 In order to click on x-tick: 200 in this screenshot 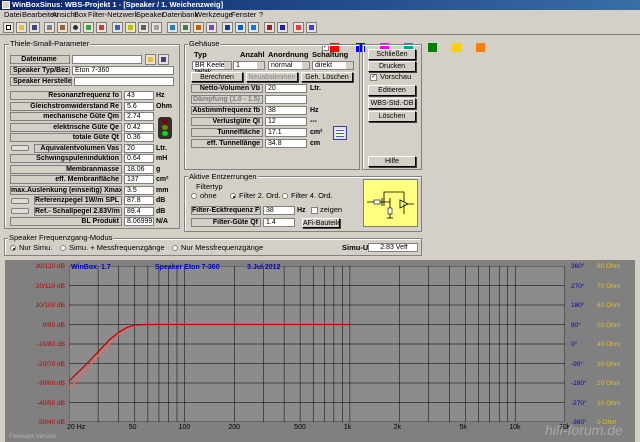, I will do `click(234, 427)`.